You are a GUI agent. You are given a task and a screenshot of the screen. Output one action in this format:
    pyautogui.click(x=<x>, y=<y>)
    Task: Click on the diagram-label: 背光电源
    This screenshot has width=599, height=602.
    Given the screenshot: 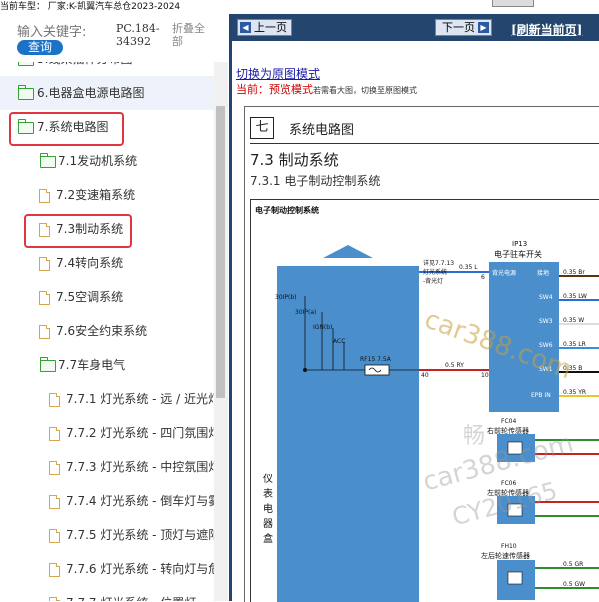 What is the action you would take?
    pyautogui.click(x=504, y=273)
    